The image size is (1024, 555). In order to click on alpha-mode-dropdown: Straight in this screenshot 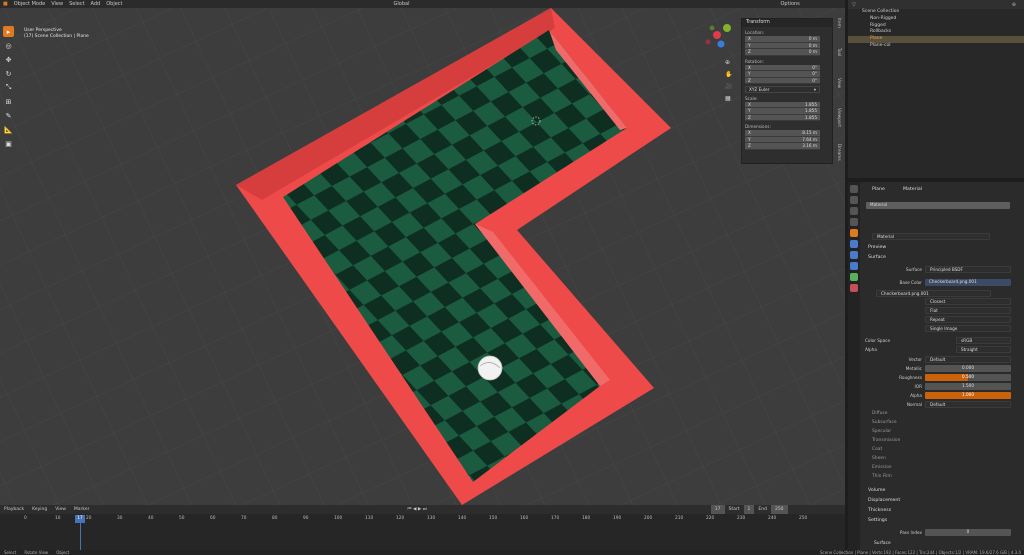, I will do `click(983, 349)`.